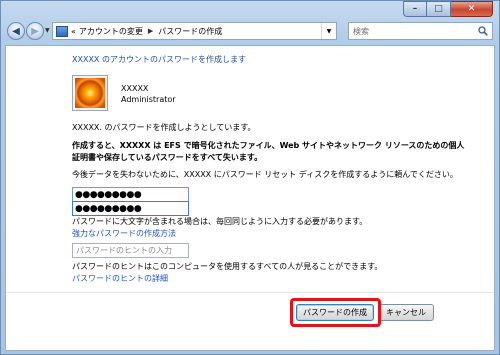  I want to click on hint-visibility-note: パスワードのヒントはこのコンピュータを使用するすべての人が見ることができます。, so click(227, 266).